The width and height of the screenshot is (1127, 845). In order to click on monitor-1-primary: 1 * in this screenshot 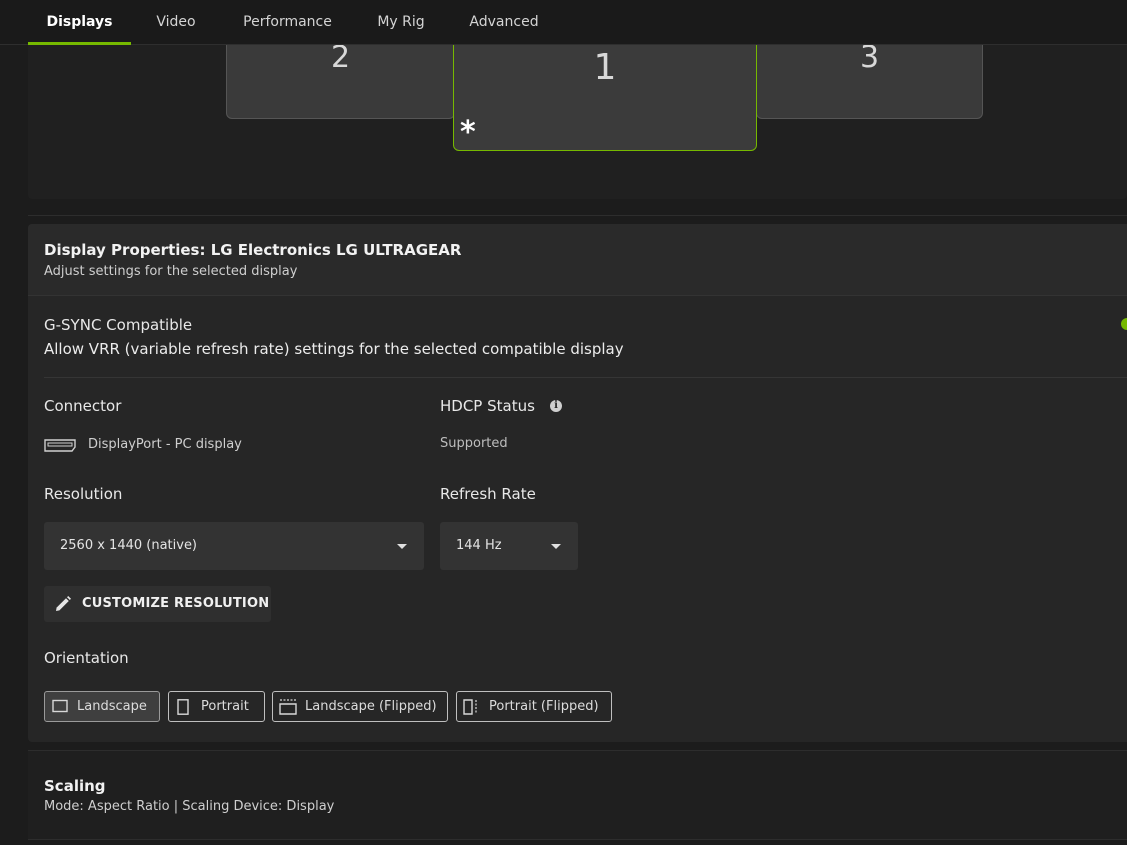, I will do `click(605, 98)`.